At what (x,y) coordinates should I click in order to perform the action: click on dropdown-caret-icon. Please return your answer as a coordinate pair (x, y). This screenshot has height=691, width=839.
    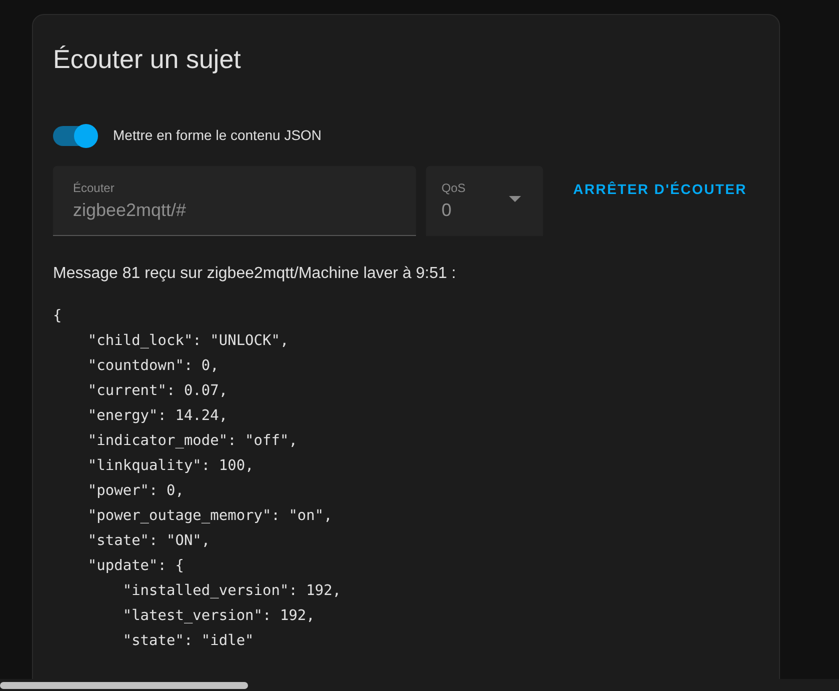
    Looking at the image, I should click on (515, 199).